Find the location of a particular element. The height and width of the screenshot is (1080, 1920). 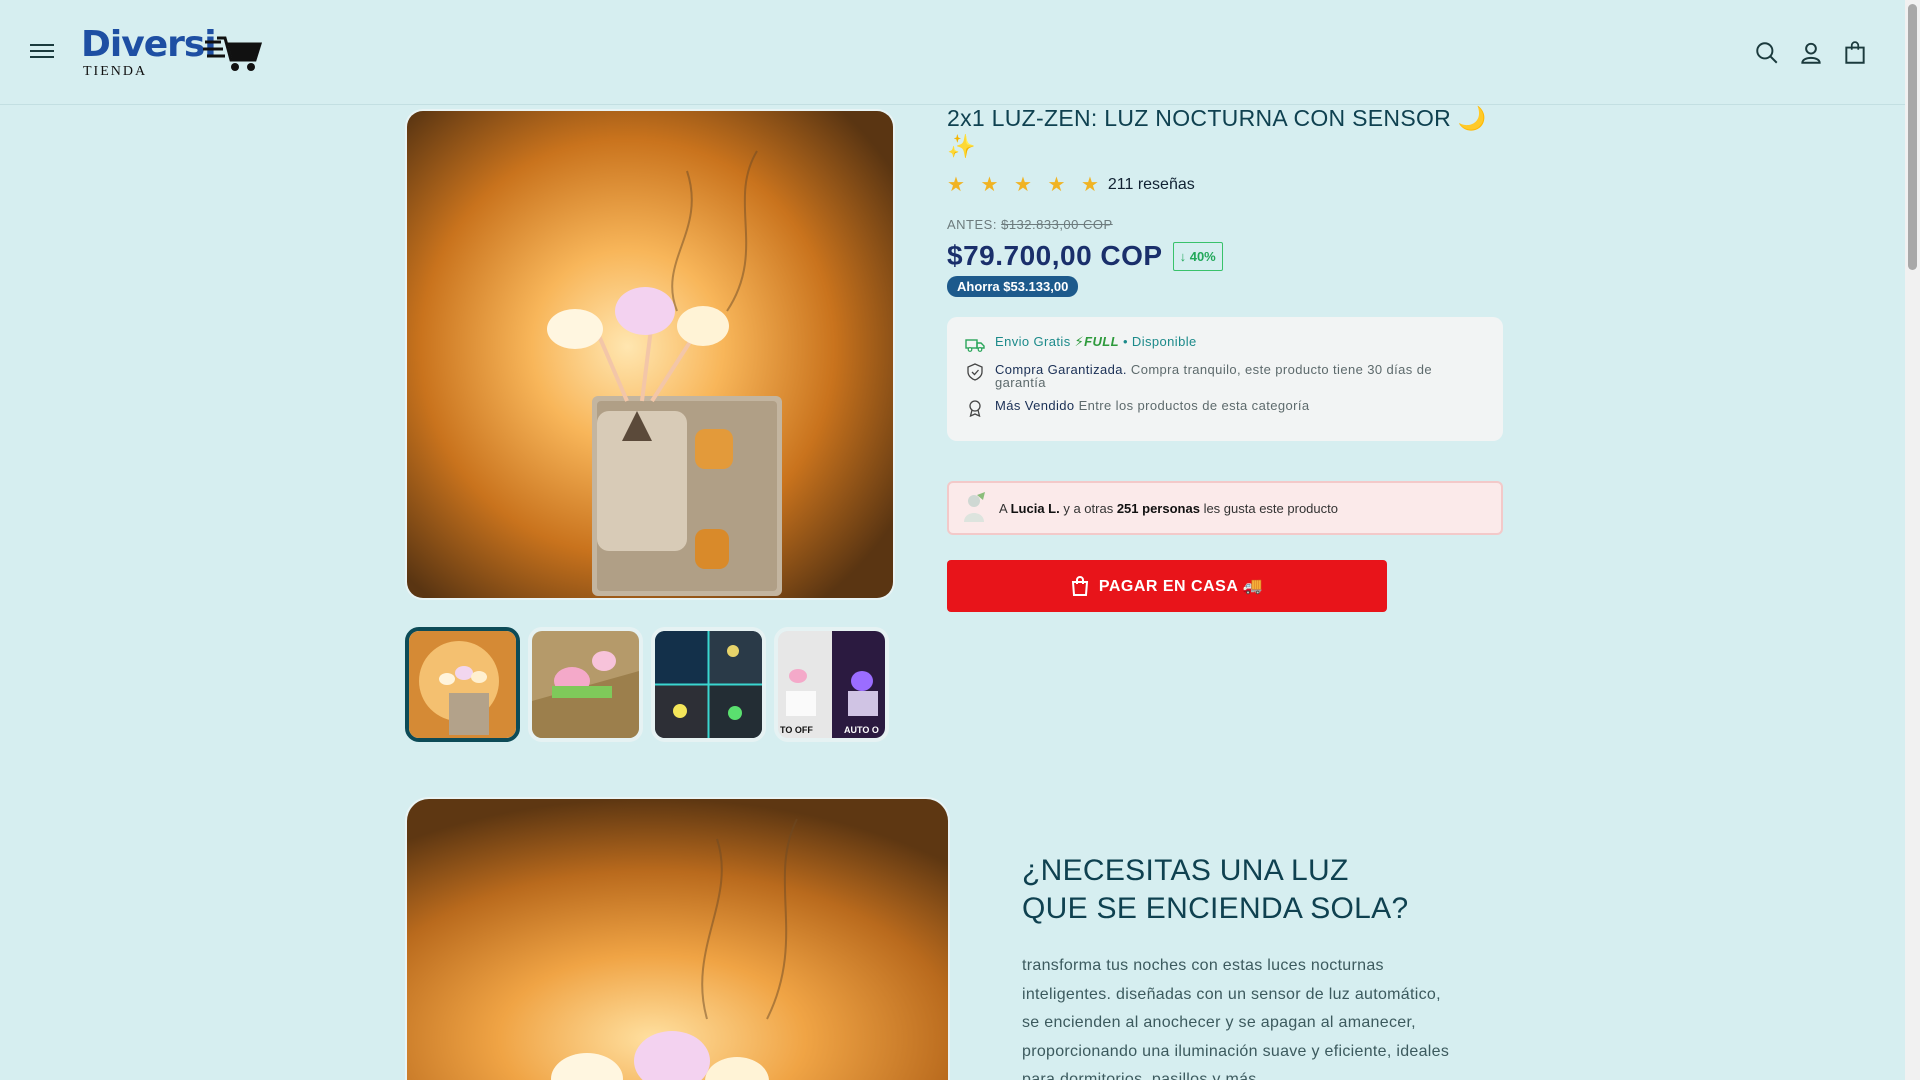

logo-text: Diversi is located at coordinates (149, 44).